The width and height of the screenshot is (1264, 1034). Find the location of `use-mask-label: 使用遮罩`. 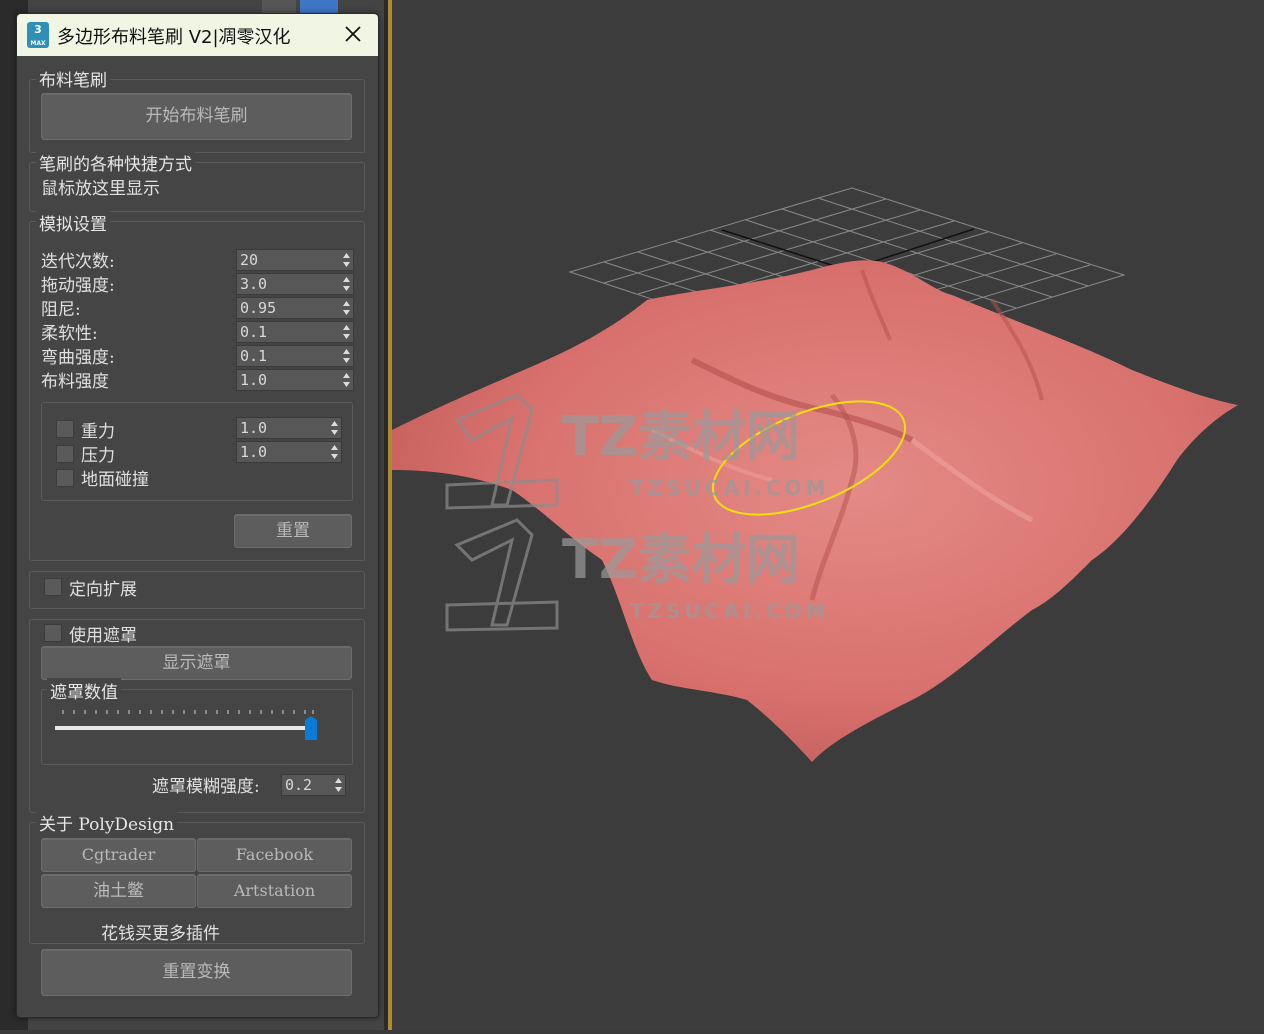

use-mask-label: 使用遮罩 is located at coordinates (103, 636).